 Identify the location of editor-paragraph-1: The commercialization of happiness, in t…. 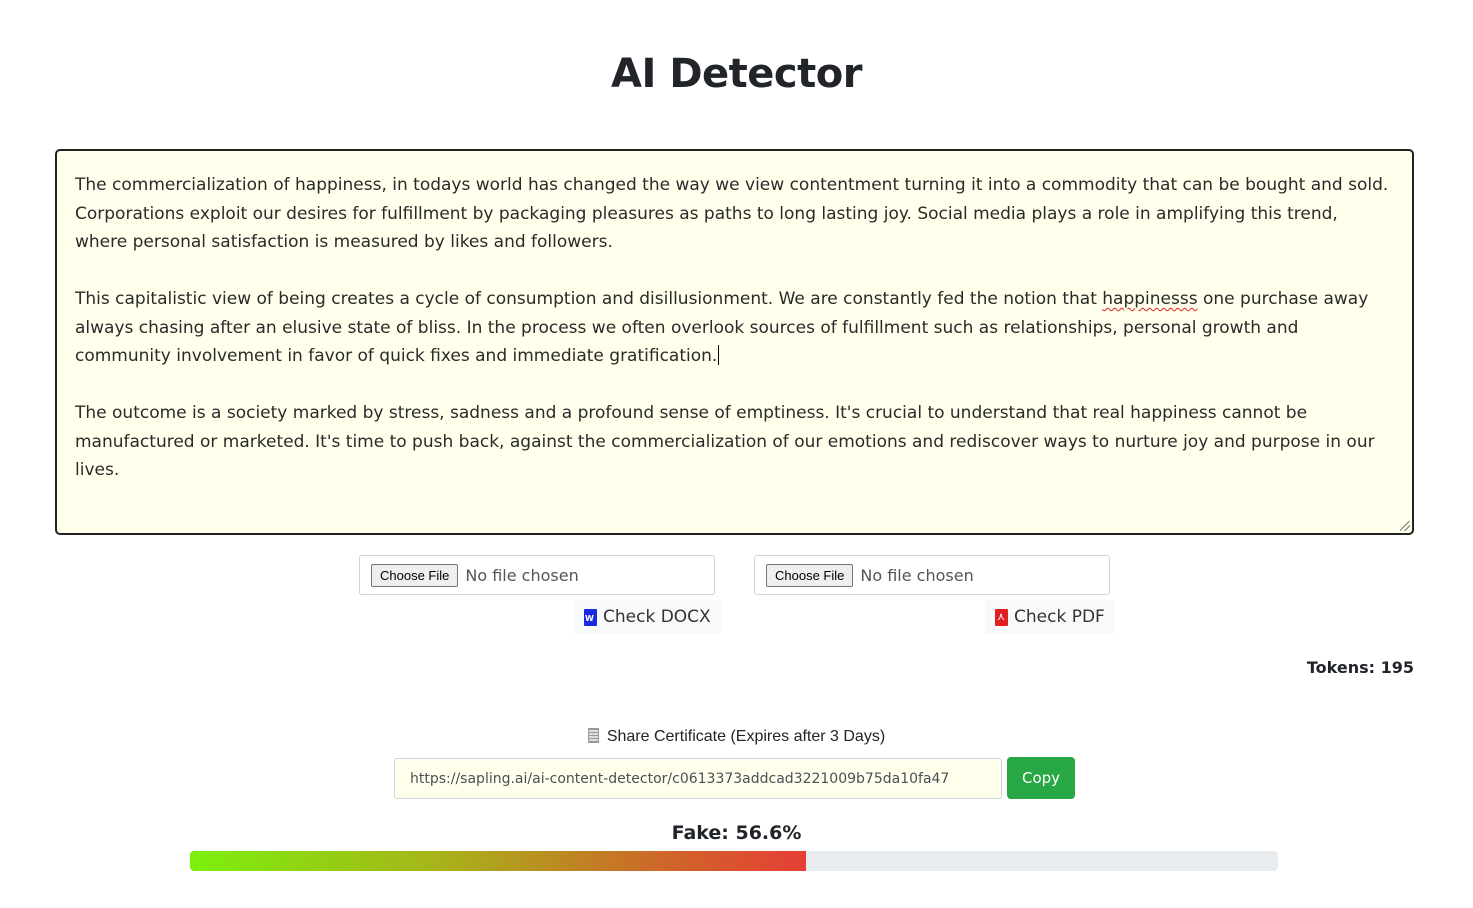
(732, 213).